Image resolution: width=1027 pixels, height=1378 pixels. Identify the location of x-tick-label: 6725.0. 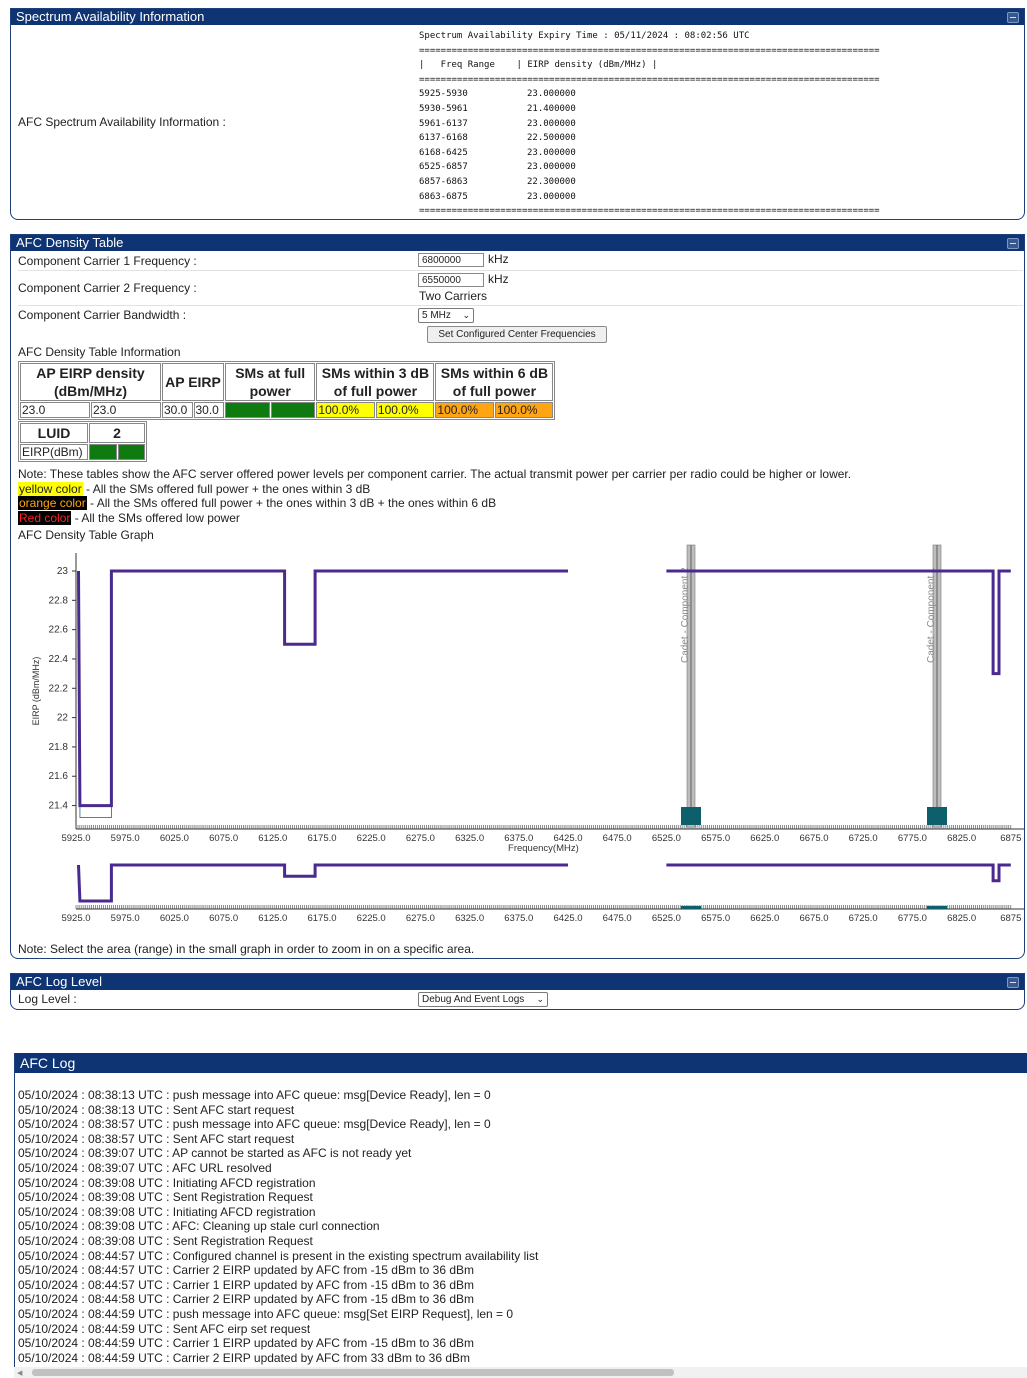
(863, 838).